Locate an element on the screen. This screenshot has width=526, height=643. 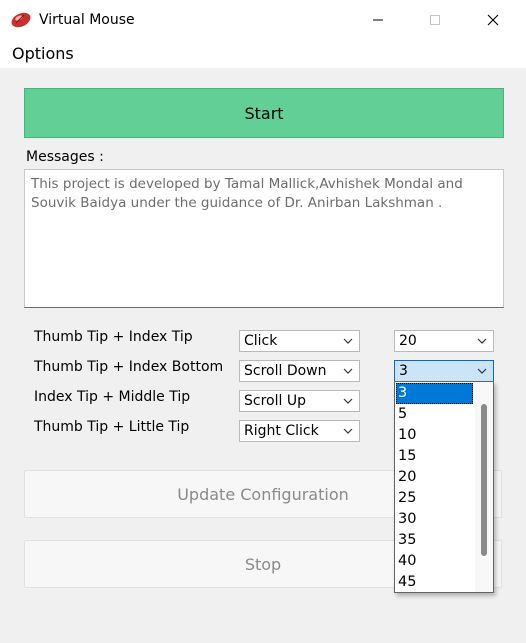
title-bar: Virtual Mouse is located at coordinates (263, 20).